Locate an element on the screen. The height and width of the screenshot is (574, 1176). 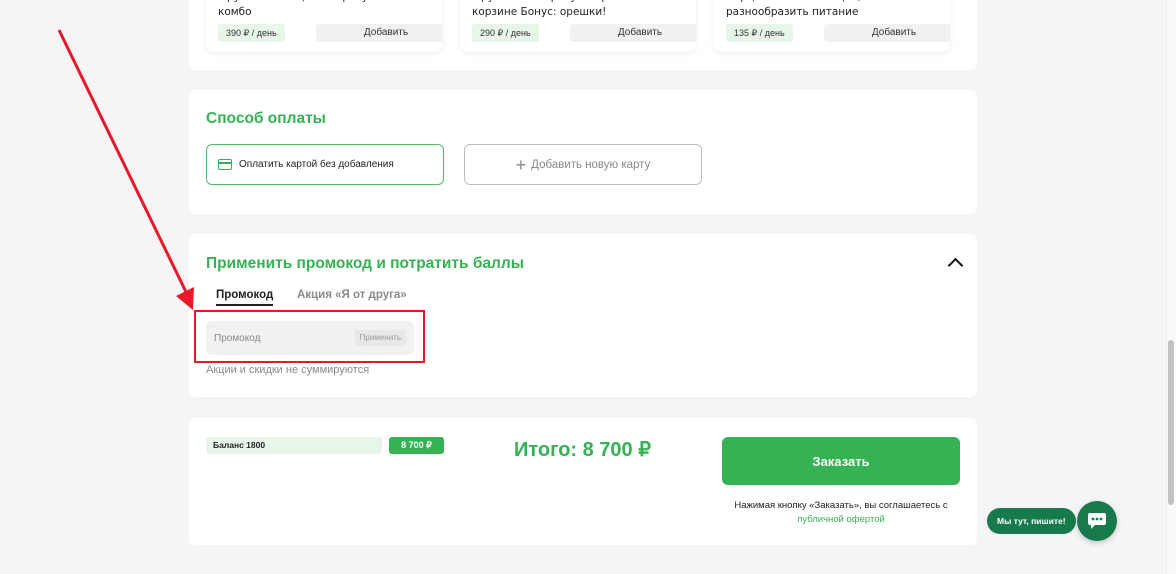
tab-promo-code: Промокод is located at coordinates (245, 297).